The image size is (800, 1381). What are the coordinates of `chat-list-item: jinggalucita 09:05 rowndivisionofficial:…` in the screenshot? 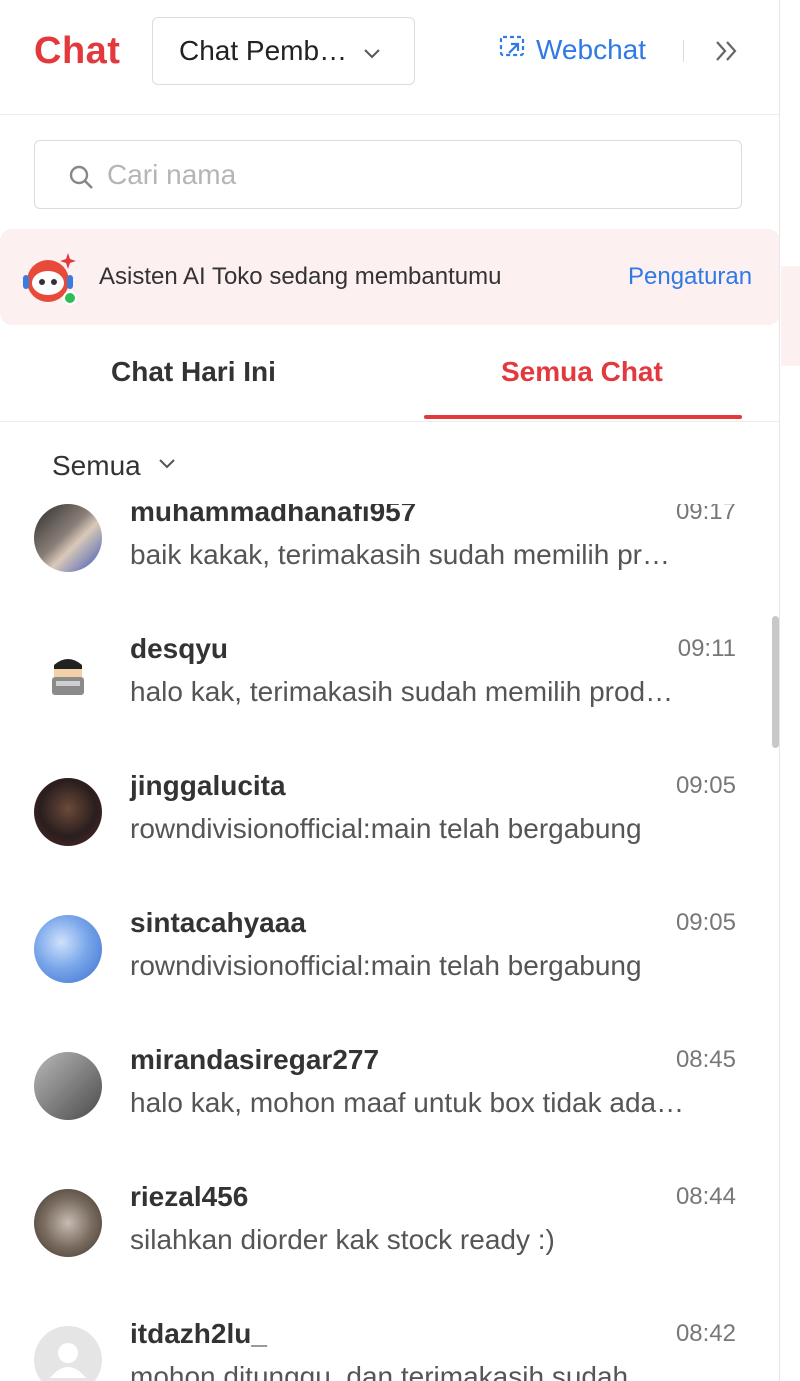 It's located at (389, 828).